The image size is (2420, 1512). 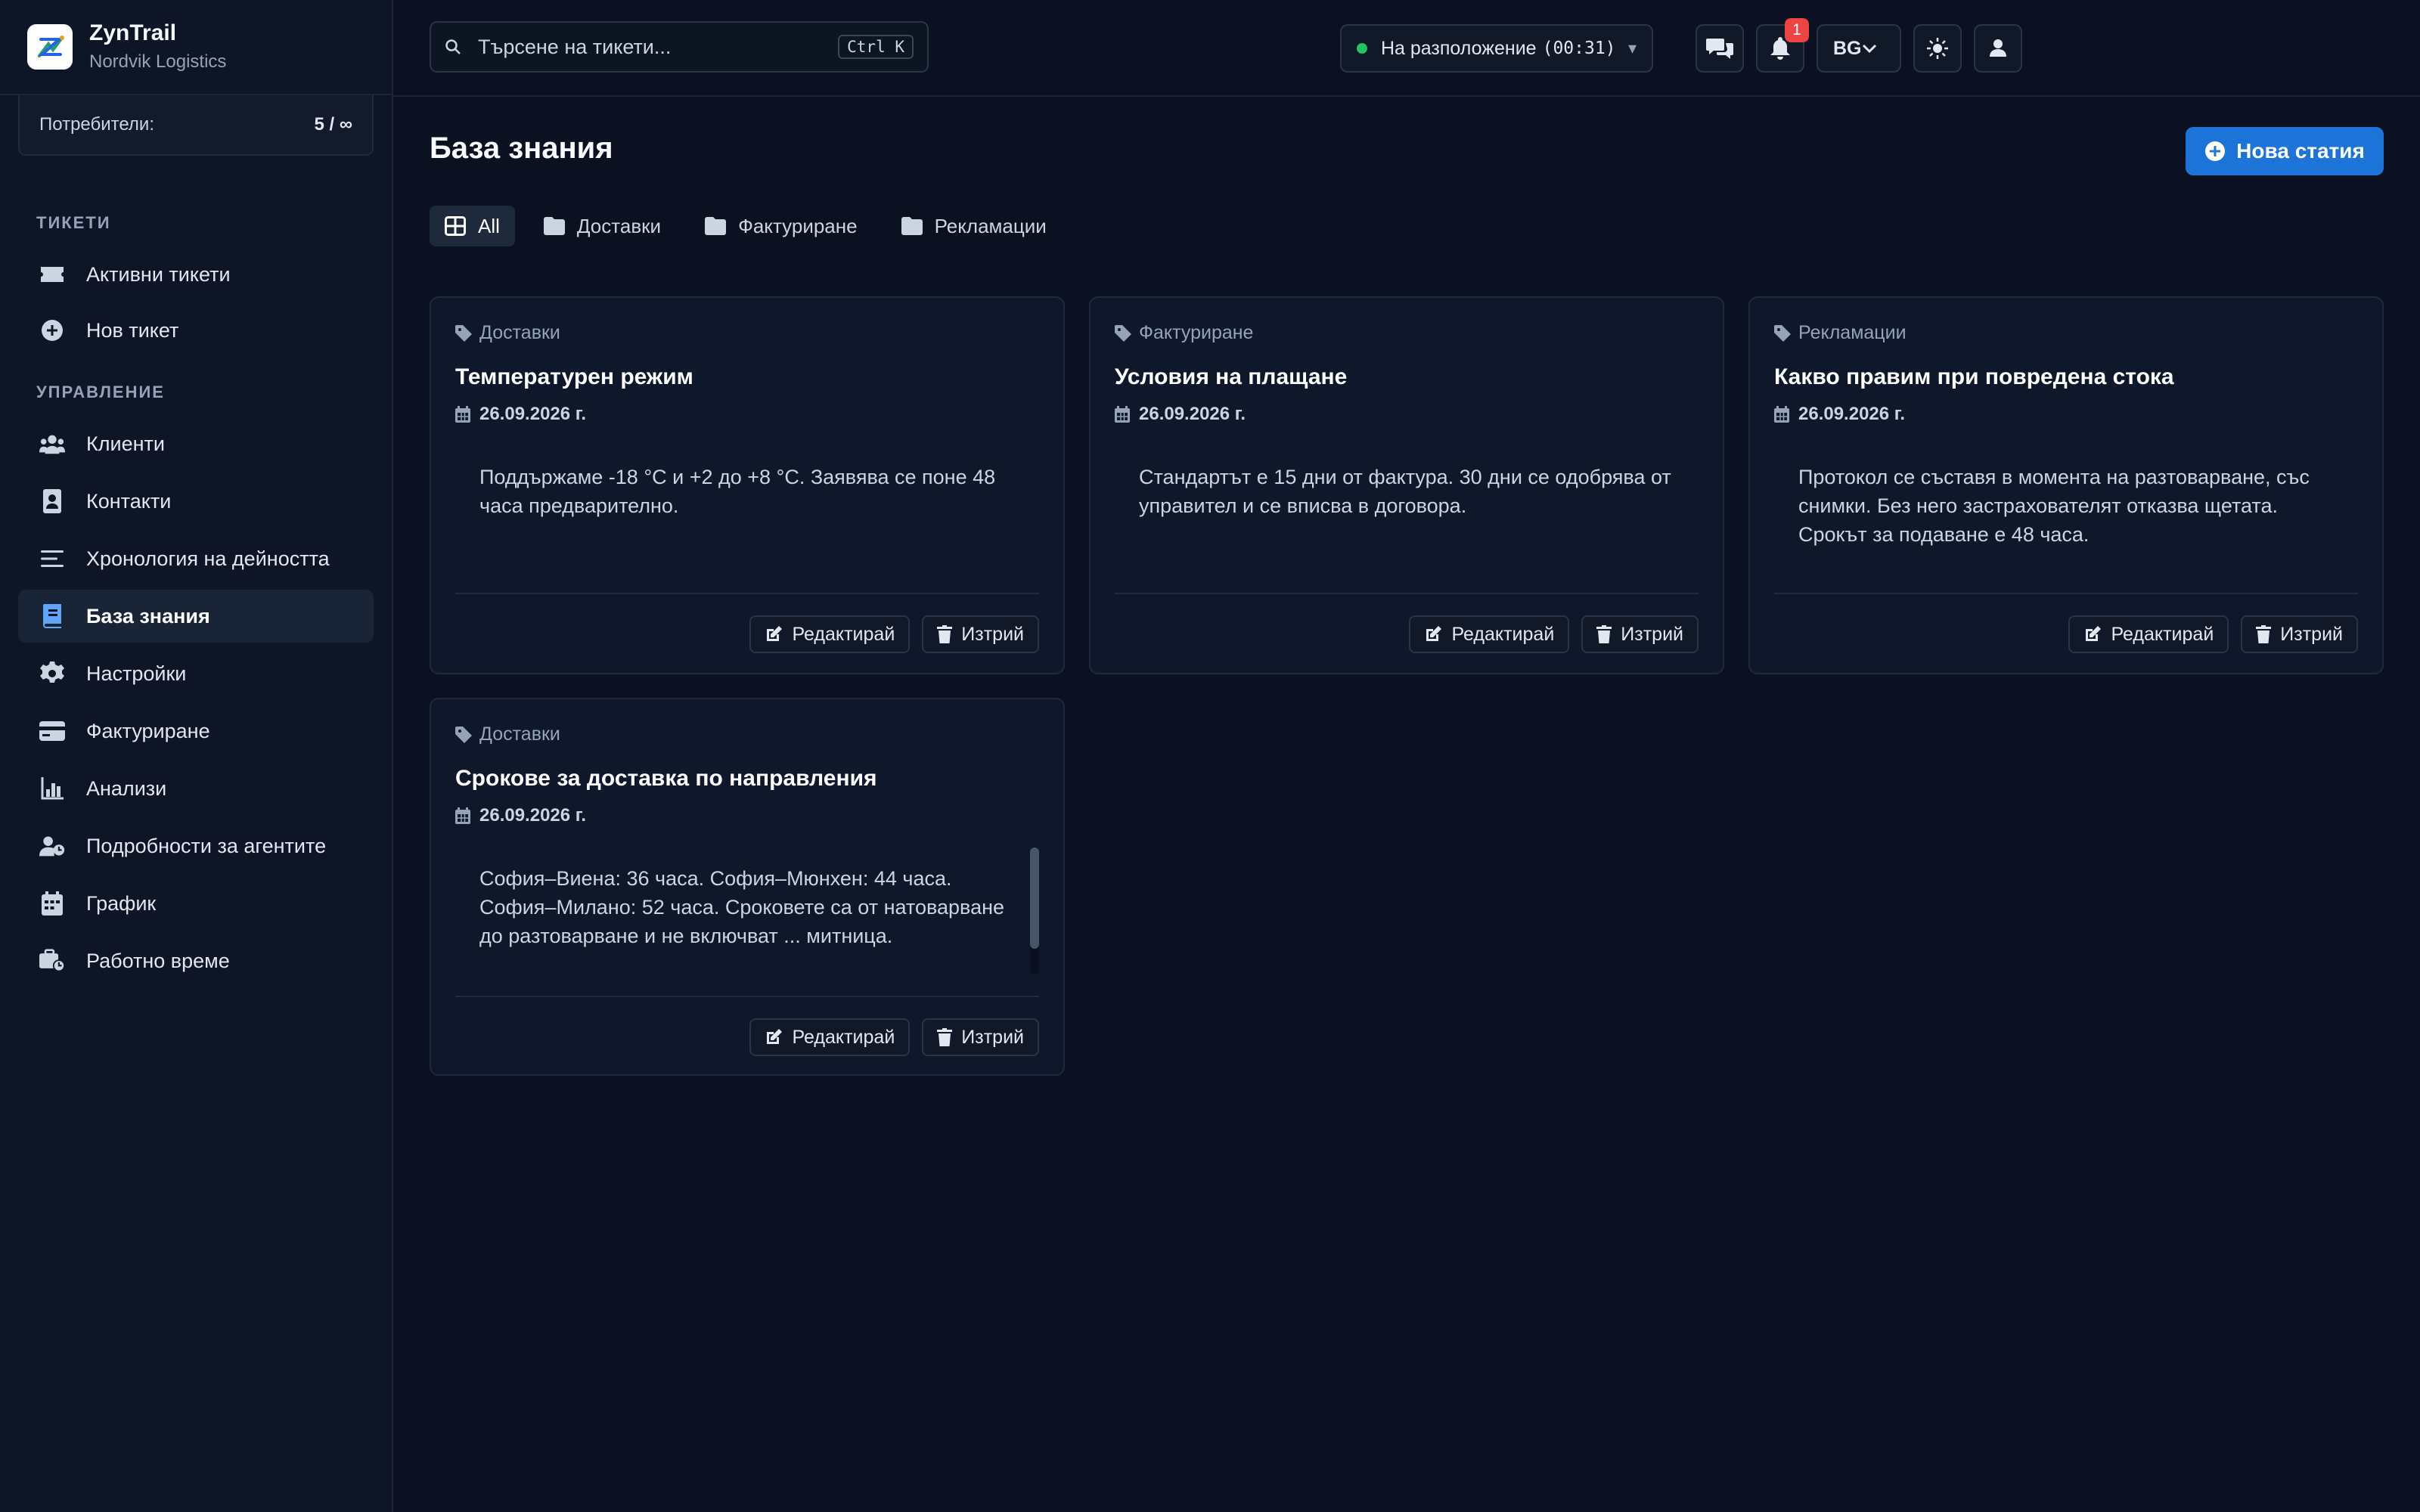 I want to click on sidebar-item-label: Нов тикет, so click(x=132, y=330).